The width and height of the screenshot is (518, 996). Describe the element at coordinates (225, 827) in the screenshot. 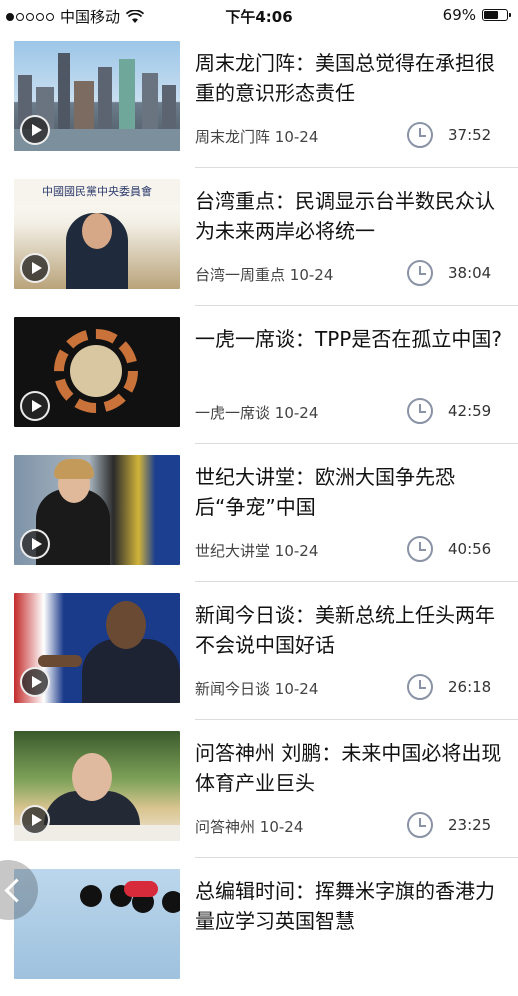

I see `item-source: 问答神州` at that location.